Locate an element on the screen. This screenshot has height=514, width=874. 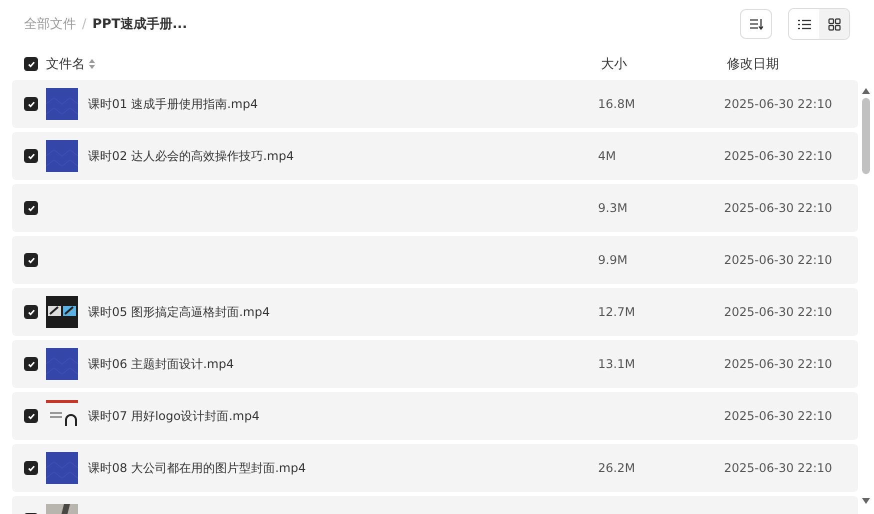
file-name: 课时05 图形搞定高逼格封面.mp4 is located at coordinates (179, 311).